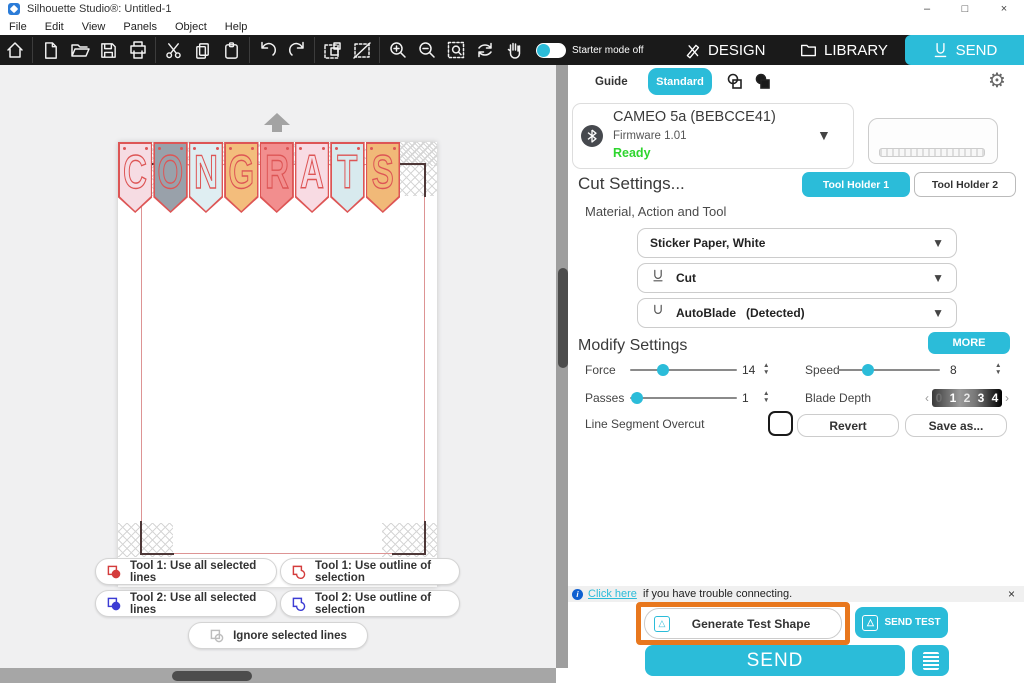 The image size is (1024, 683). Describe the element at coordinates (997, 80) in the screenshot. I see `settings-gear-icon: ⚙` at that location.